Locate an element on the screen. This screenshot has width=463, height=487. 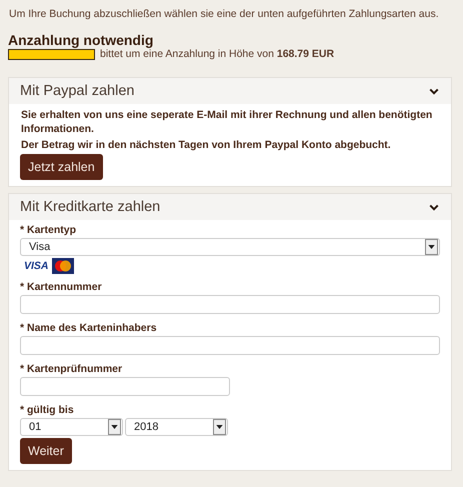
panel-title: Mit Kreditkarte zahlen is located at coordinates (90, 207).